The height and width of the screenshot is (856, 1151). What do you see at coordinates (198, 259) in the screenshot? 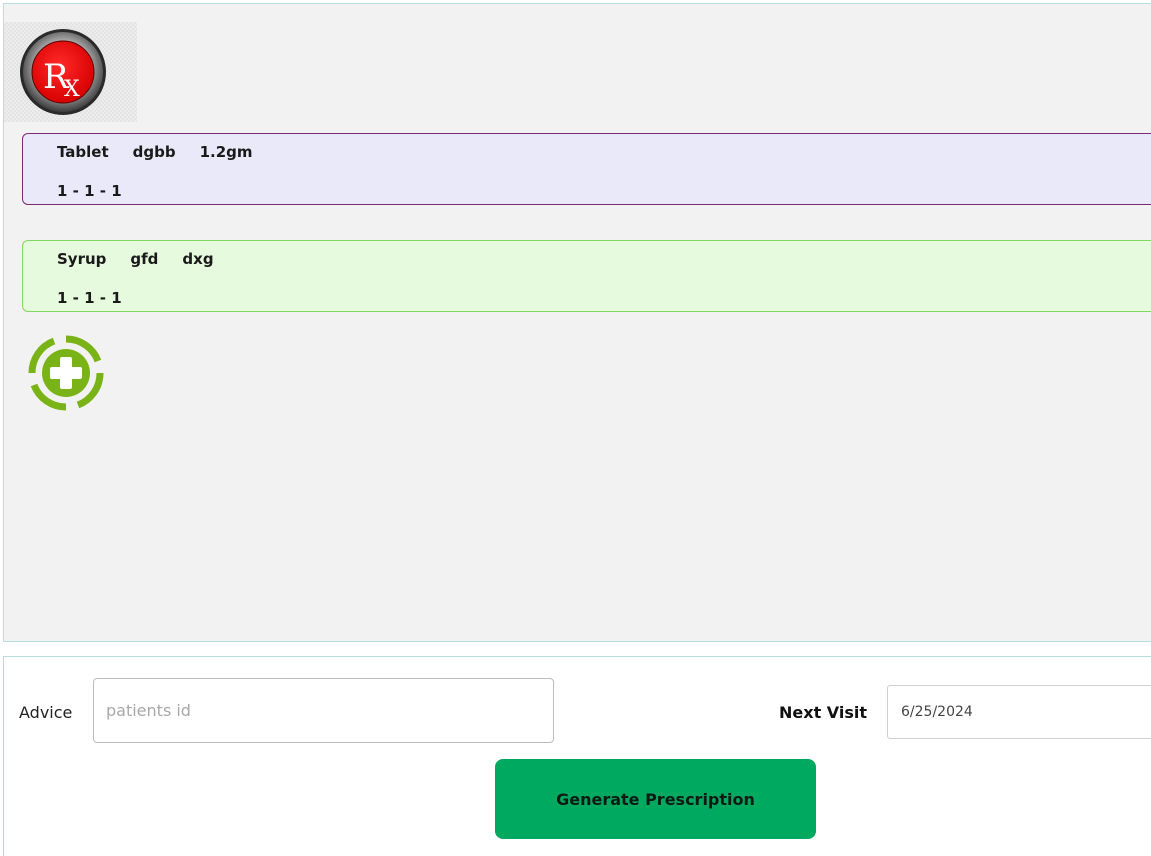
I see `medicine-dose: dxg` at bounding box center [198, 259].